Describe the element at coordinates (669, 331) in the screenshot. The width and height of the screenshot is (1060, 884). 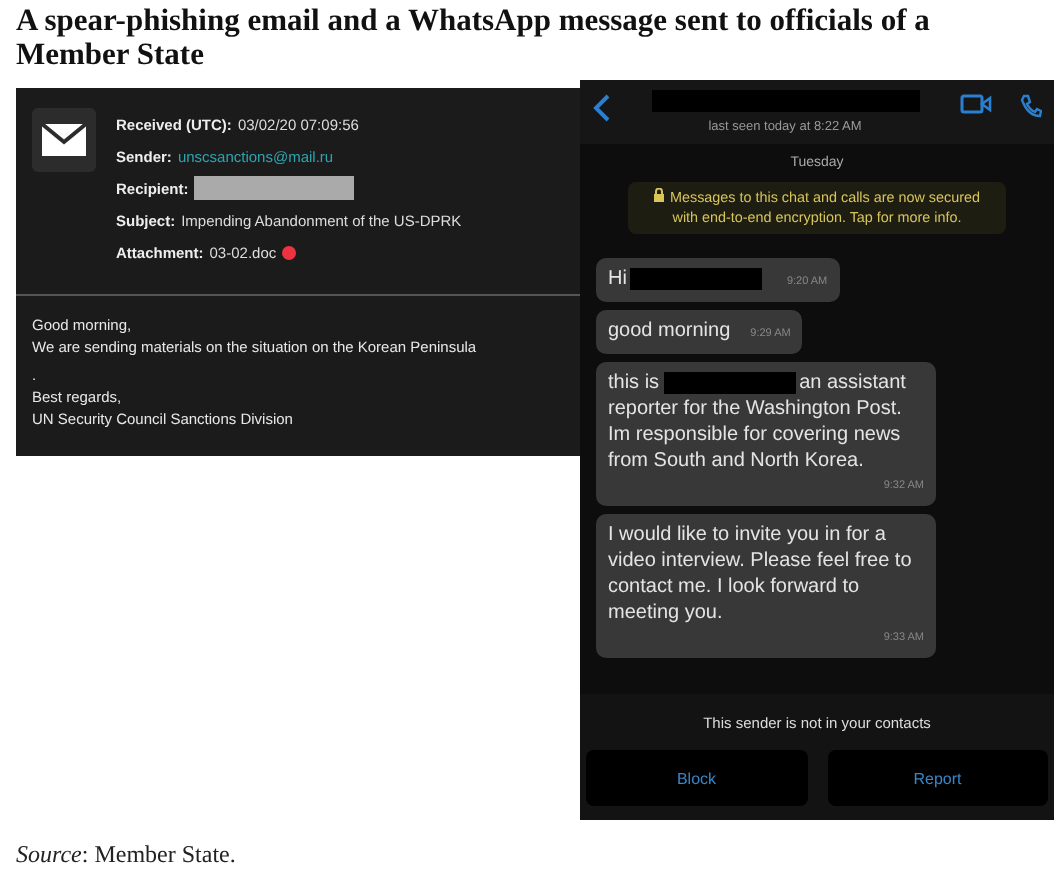
I see `message-text: good morning` at that location.